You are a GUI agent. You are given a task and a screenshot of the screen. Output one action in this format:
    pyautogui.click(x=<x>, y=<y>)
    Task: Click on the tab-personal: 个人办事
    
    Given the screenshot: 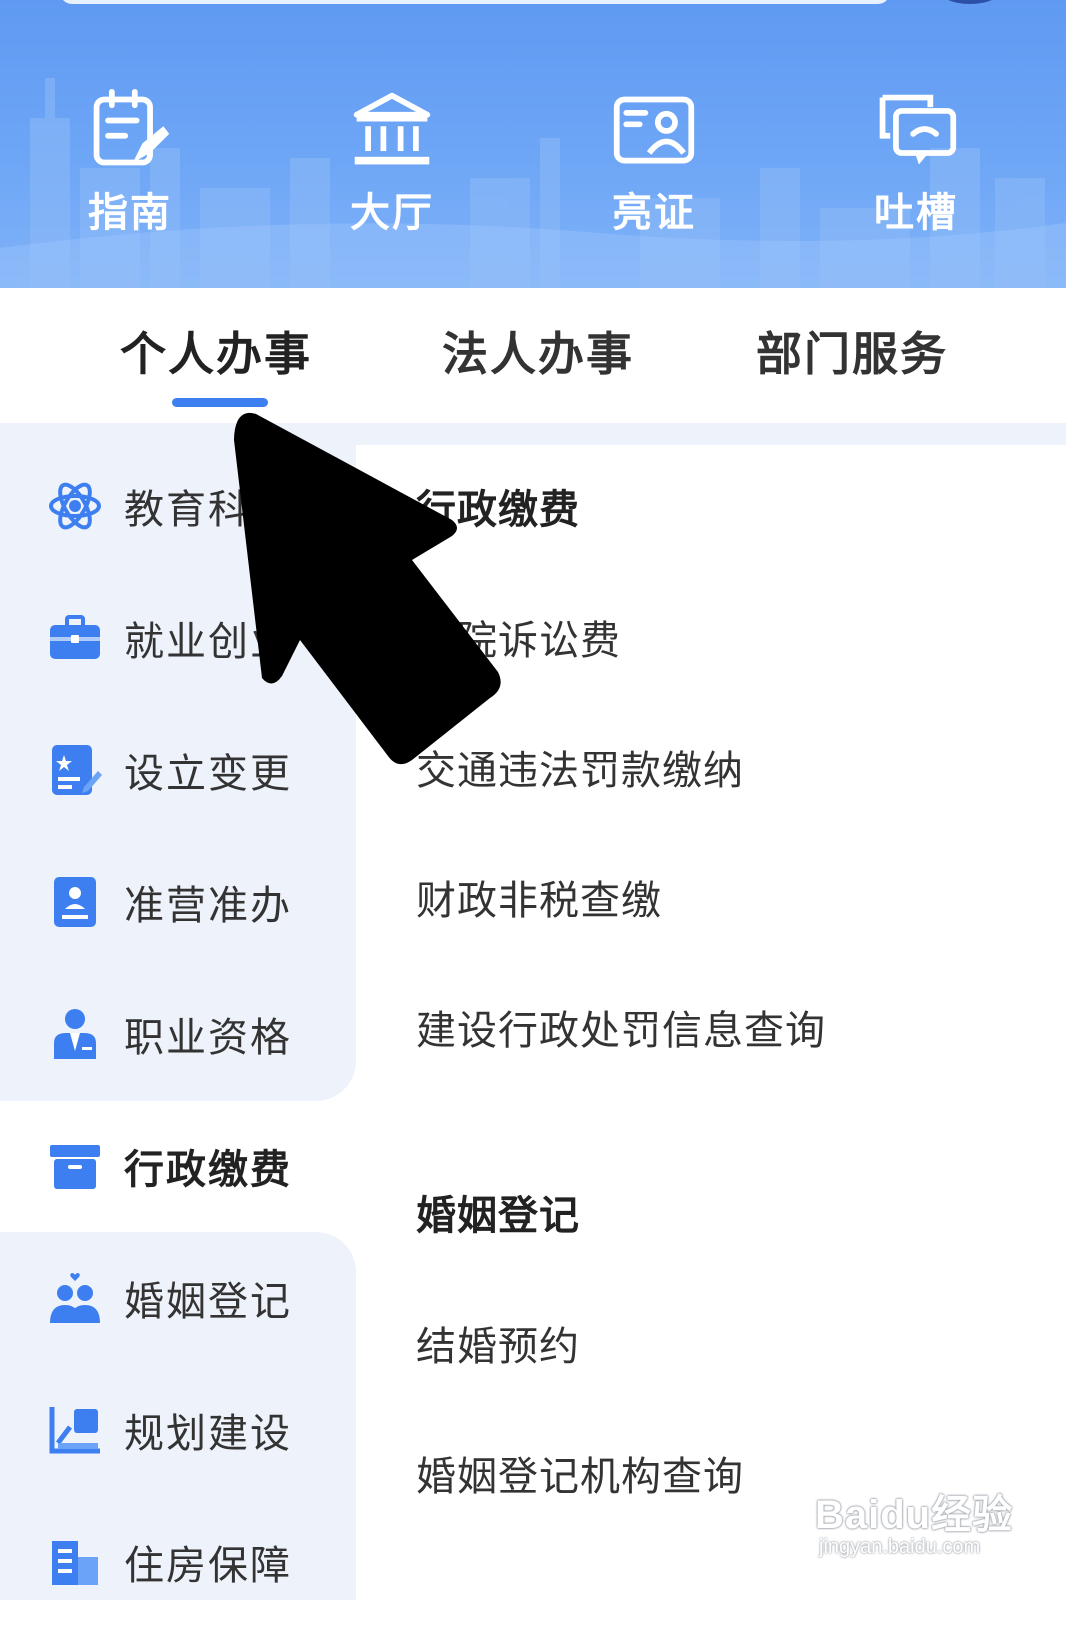 What is the action you would take?
    pyautogui.click(x=216, y=351)
    